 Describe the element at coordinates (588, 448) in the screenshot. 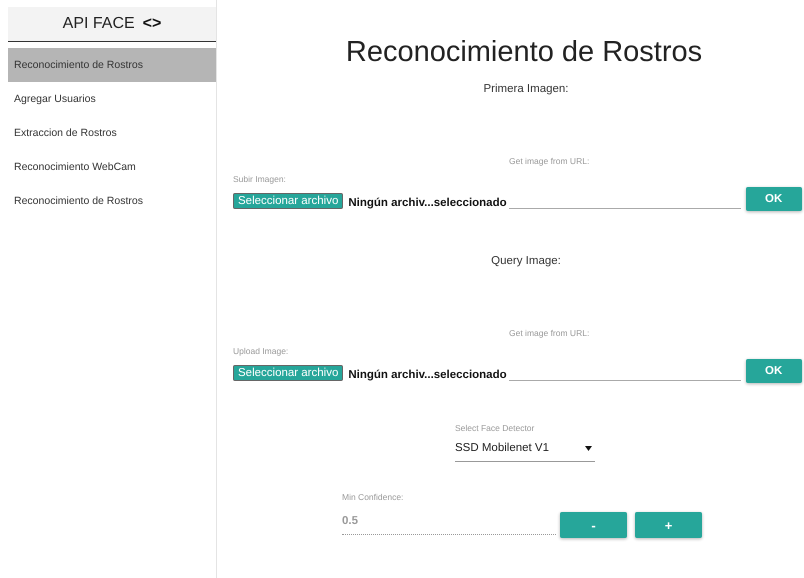

I see `dropdown-icon` at that location.